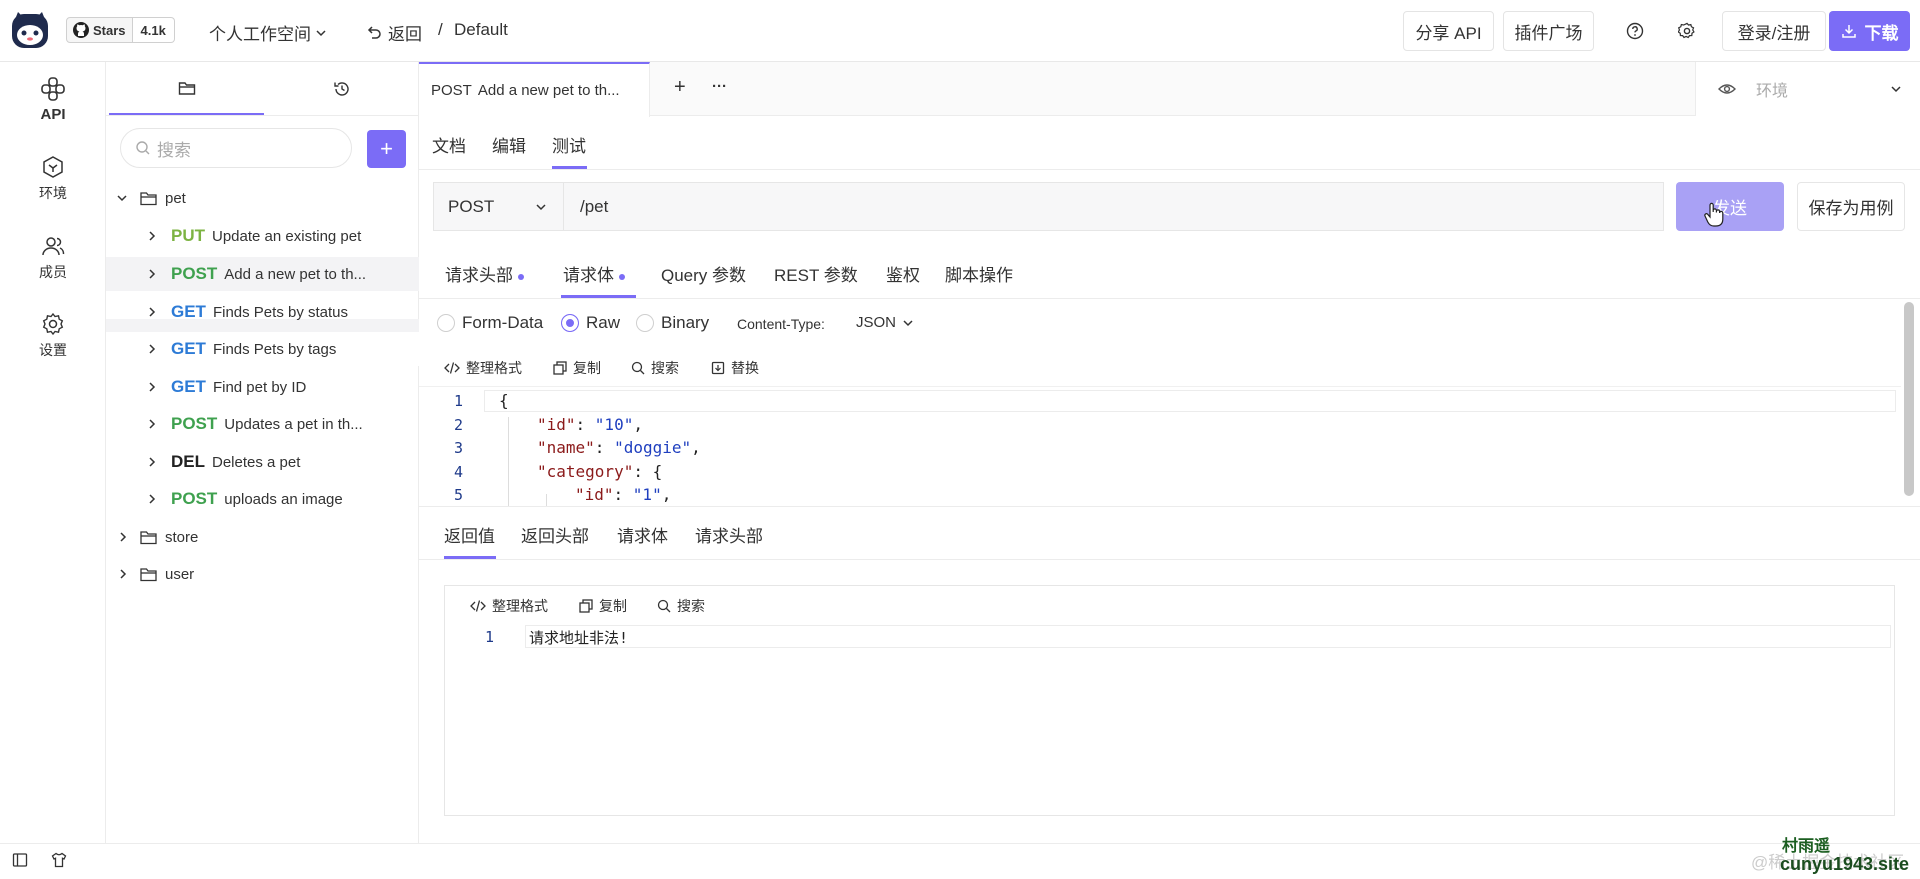 This screenshot has height=879, width=1920. What do you see at coordinates (186, 88) in the screenshot?
I see `tab-files` at bounding box center [186, 88].